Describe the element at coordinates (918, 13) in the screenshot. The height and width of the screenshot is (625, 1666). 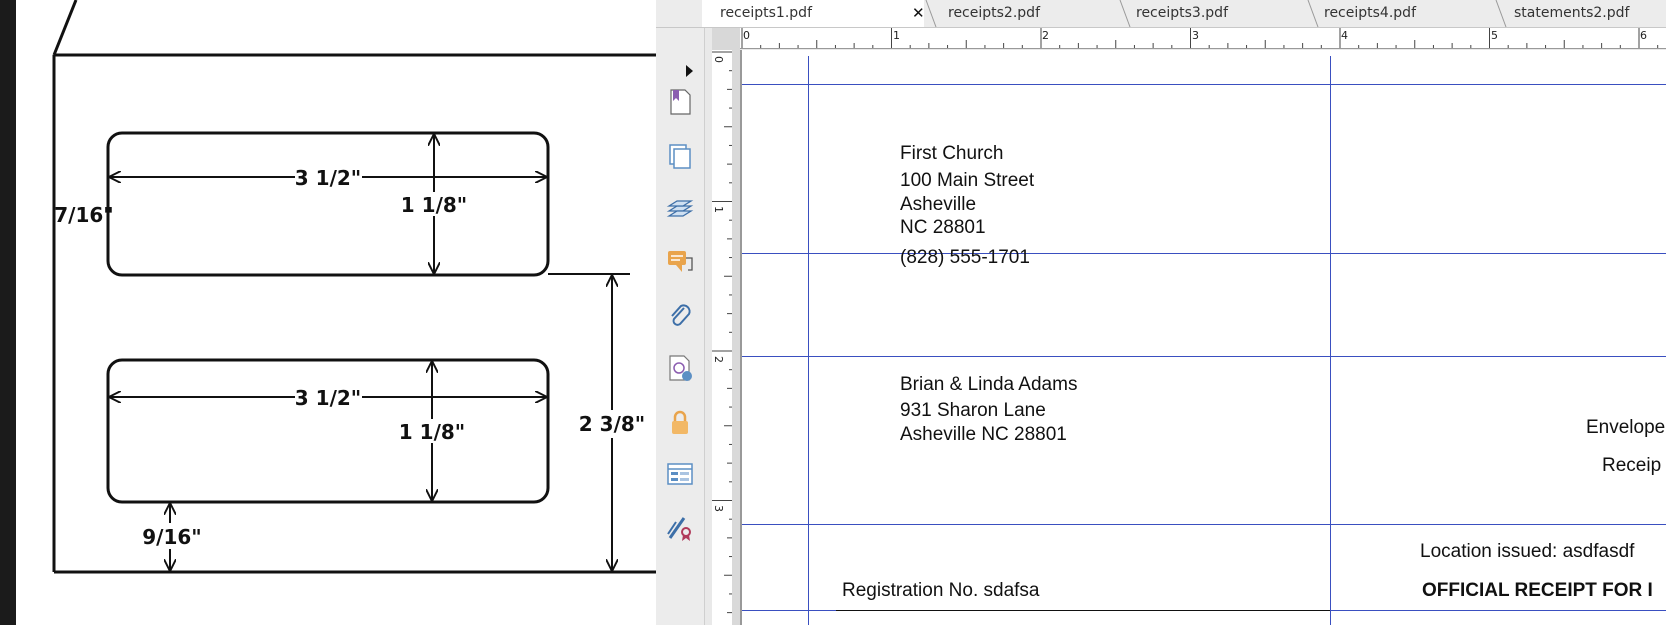
I see `close-tab-icon: ✕` at that location.